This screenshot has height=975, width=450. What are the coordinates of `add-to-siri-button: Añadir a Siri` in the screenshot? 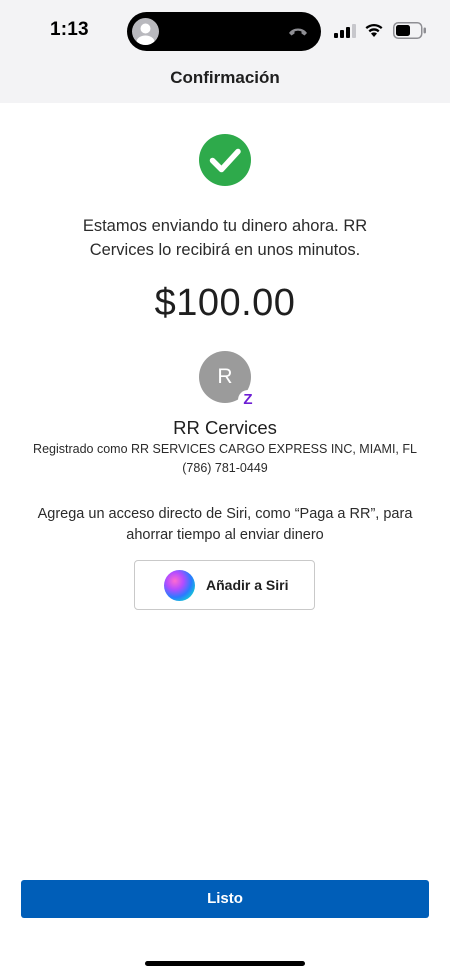 It's located at (224, 585).